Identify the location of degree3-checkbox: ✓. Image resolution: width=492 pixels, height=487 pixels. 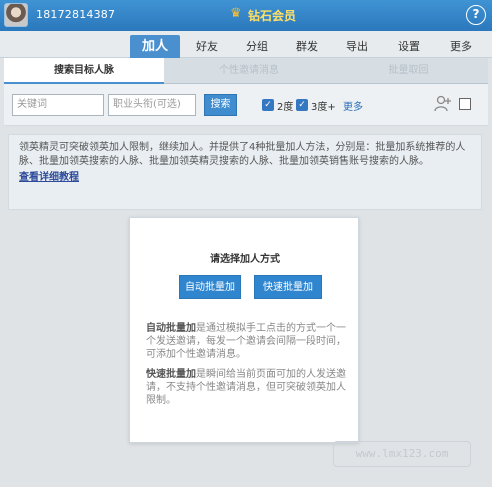
(302, 105).